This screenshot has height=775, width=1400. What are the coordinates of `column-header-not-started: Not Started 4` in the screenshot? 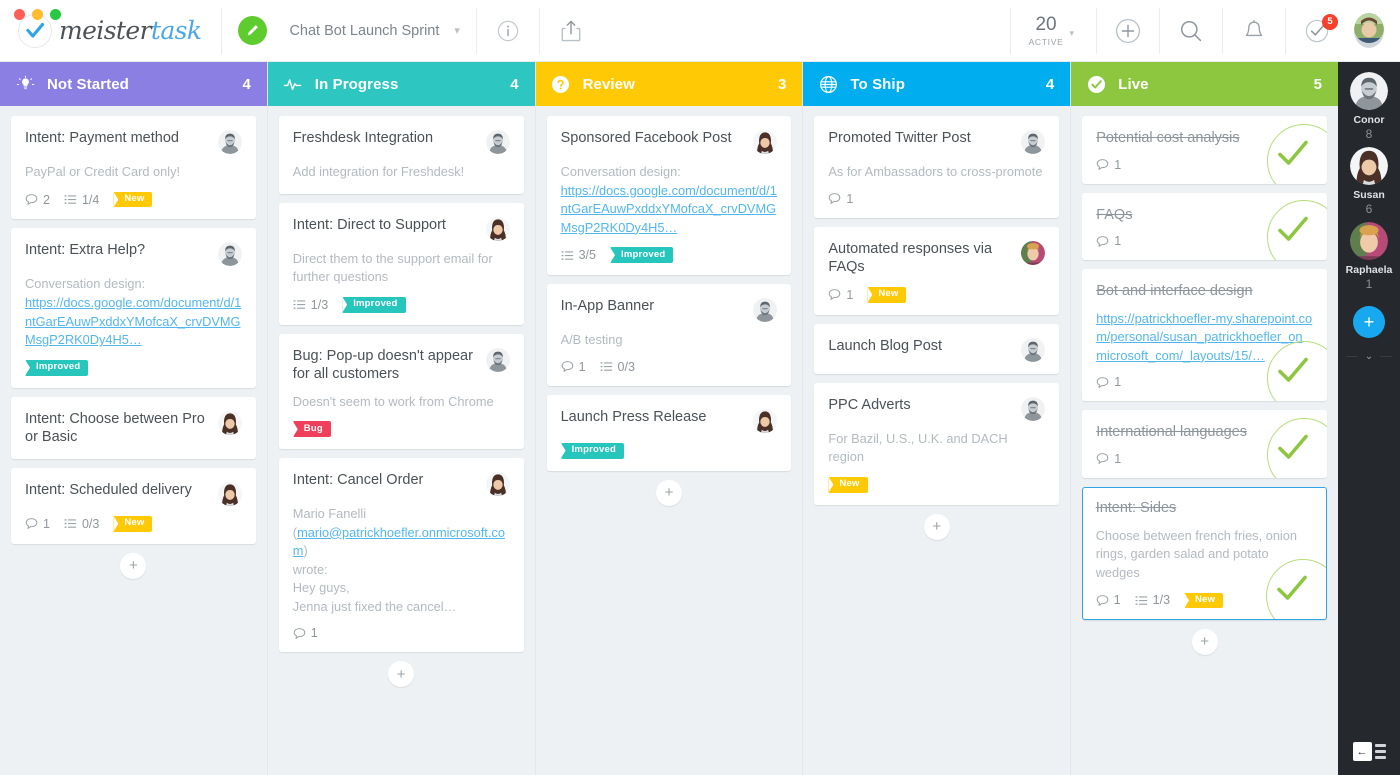 It's located at (133, 84).